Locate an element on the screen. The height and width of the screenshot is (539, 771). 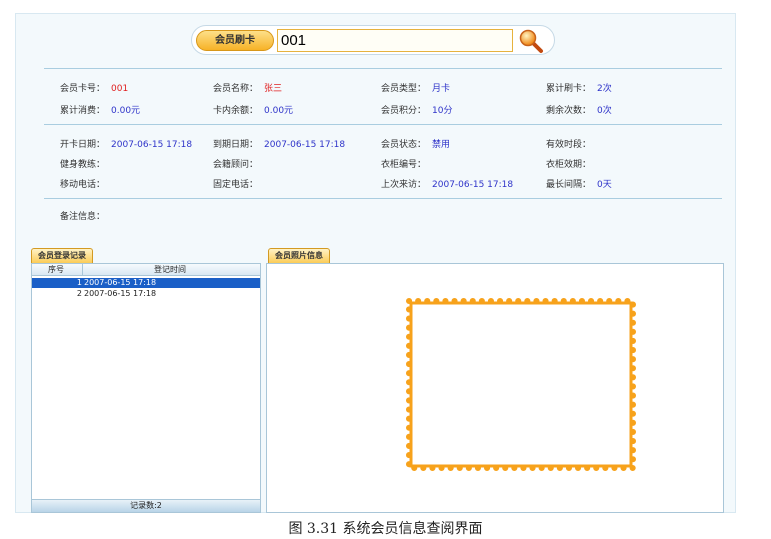
column-header-no: 序号 is located at coordinates (56, 269).